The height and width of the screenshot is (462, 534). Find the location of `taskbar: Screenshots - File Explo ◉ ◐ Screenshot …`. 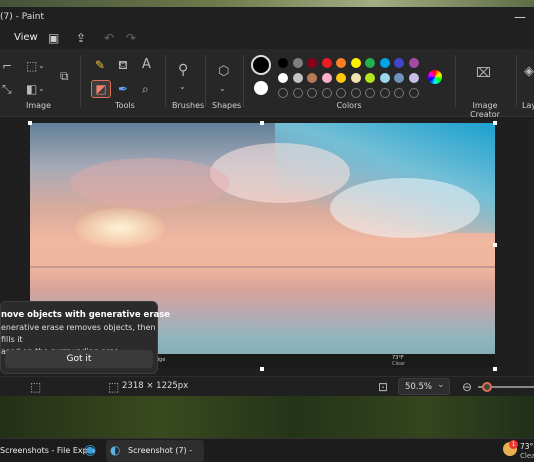

taskbar: Screenshots - File Explo ◉ ◐ Screenshot … is located at coordinates (267, 450).